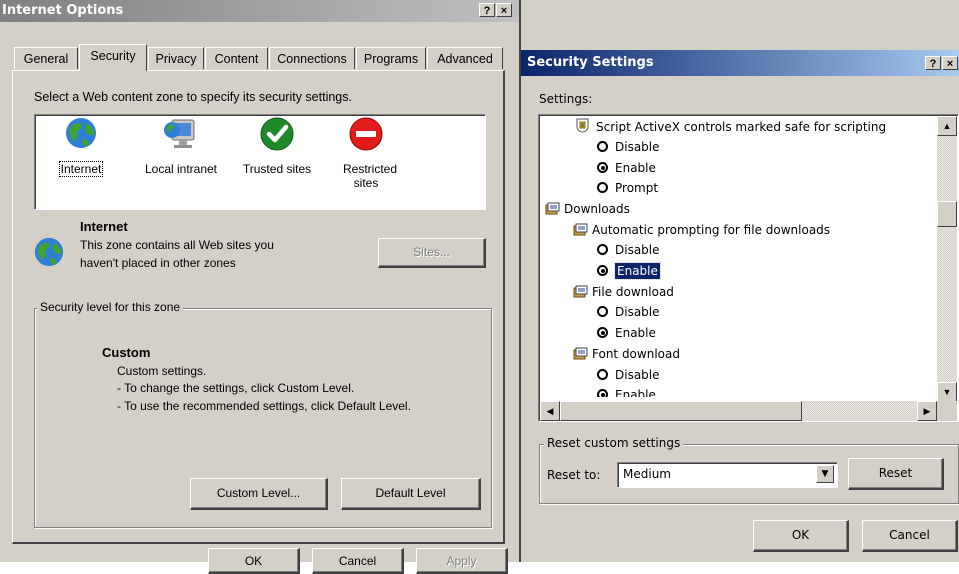 The image size is (959, 574). I want to click on ok-button: OK, so click(254, 561).